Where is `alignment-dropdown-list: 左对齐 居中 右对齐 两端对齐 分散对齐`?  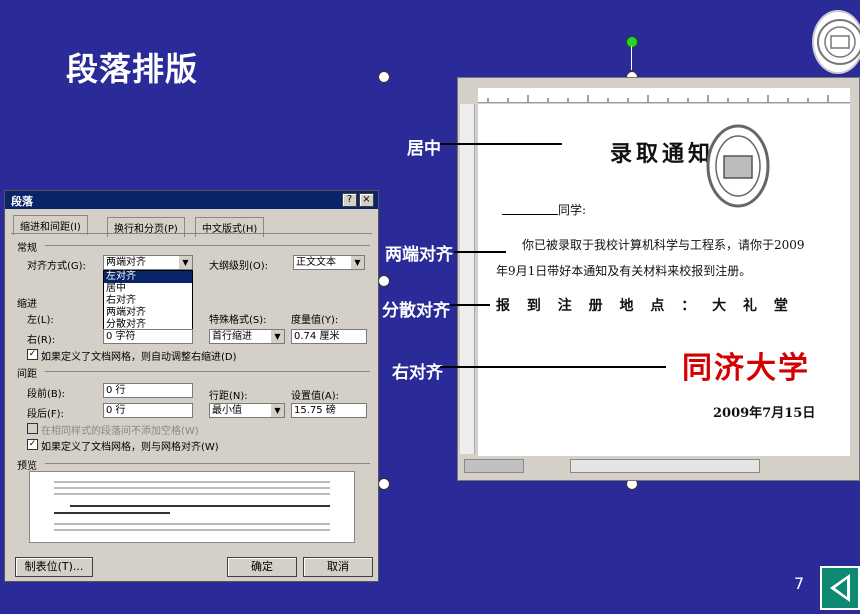 alignment-dropdown-list: 左对齐 居中 右对齐 两端对齐 分散对齐 is located at coordinates (148, 301).